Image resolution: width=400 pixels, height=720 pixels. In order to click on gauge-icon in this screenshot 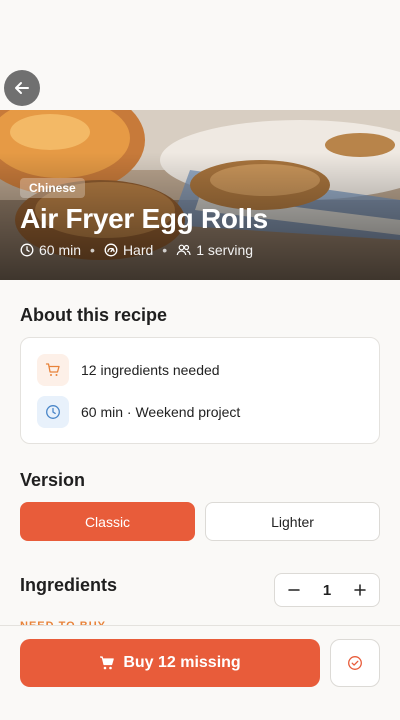, I will do `click(111, 250)`.